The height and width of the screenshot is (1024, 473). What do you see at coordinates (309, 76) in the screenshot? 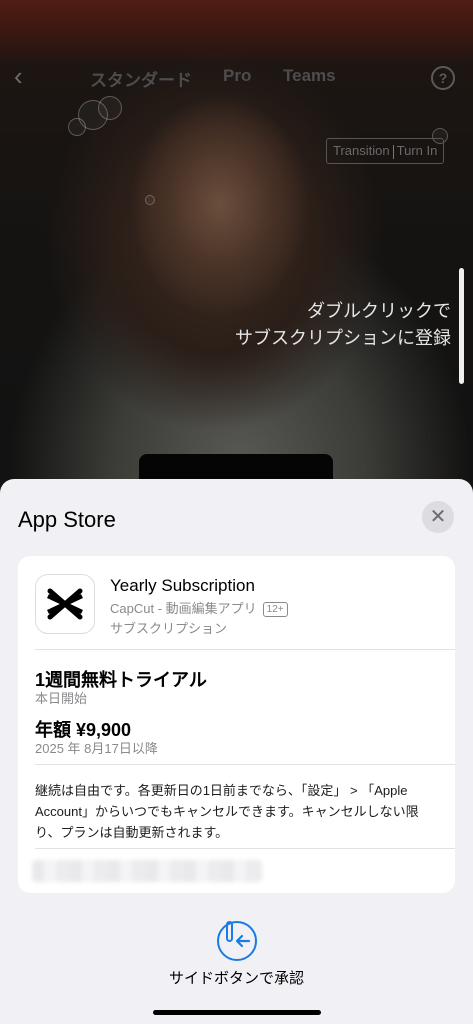
I see `tab-teams: Teams` at bounding box center [309, 76].